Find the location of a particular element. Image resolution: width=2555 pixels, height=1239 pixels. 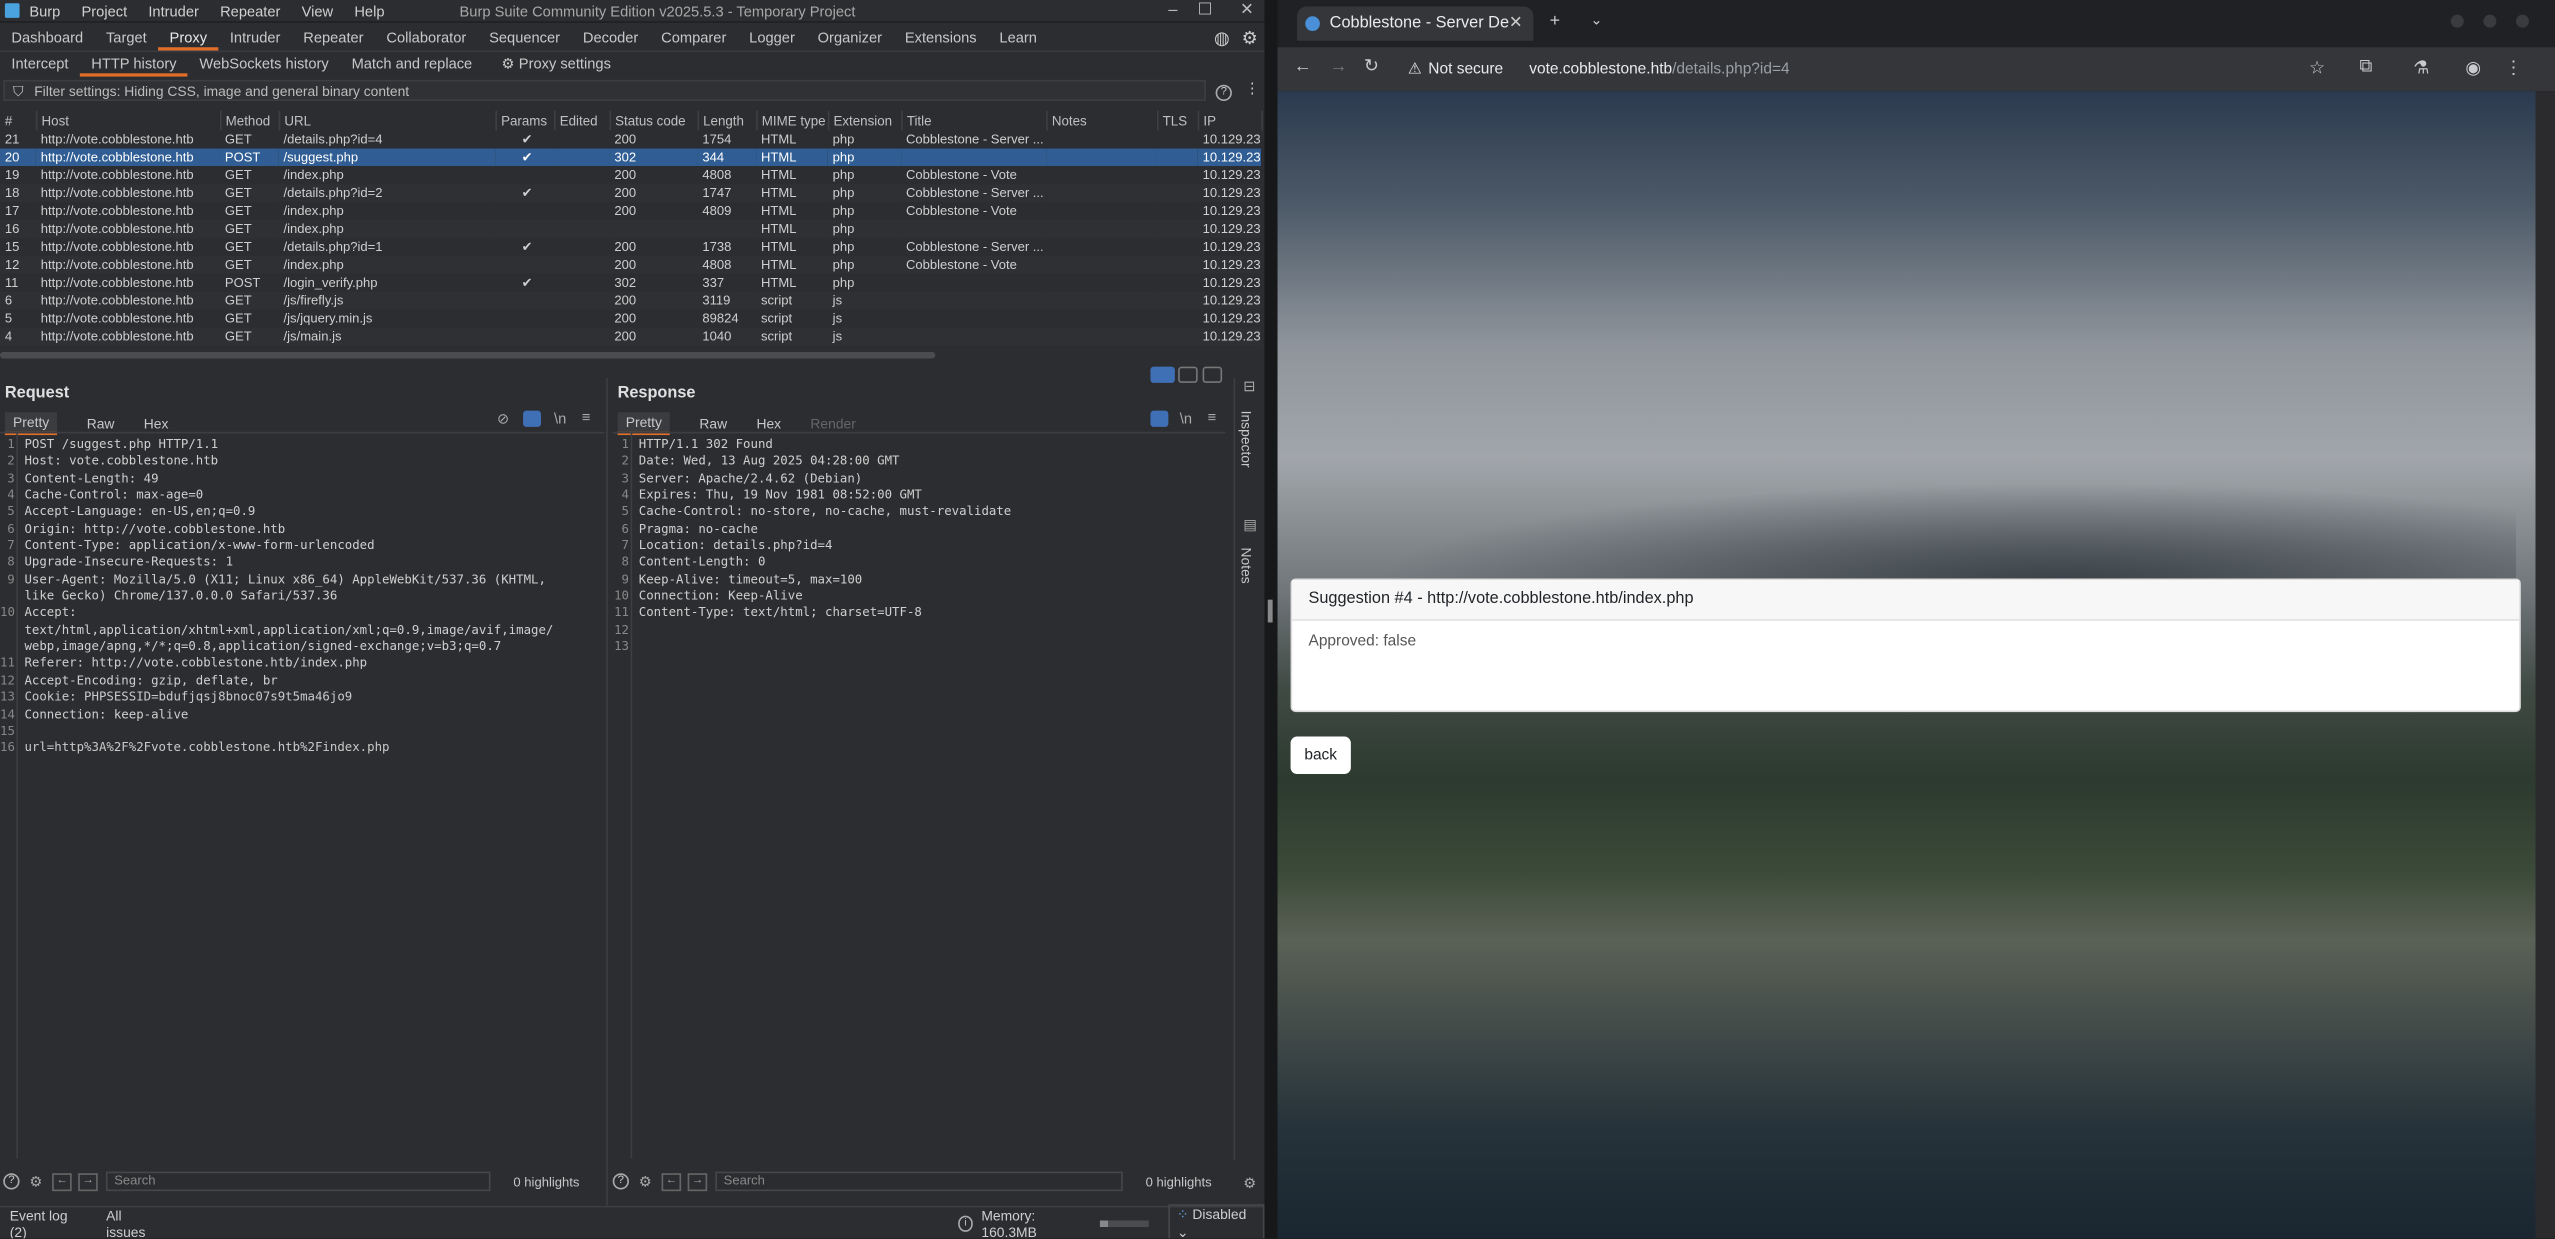

tab-websockets-history: WebSockets history is located at coordinates (264, 63).